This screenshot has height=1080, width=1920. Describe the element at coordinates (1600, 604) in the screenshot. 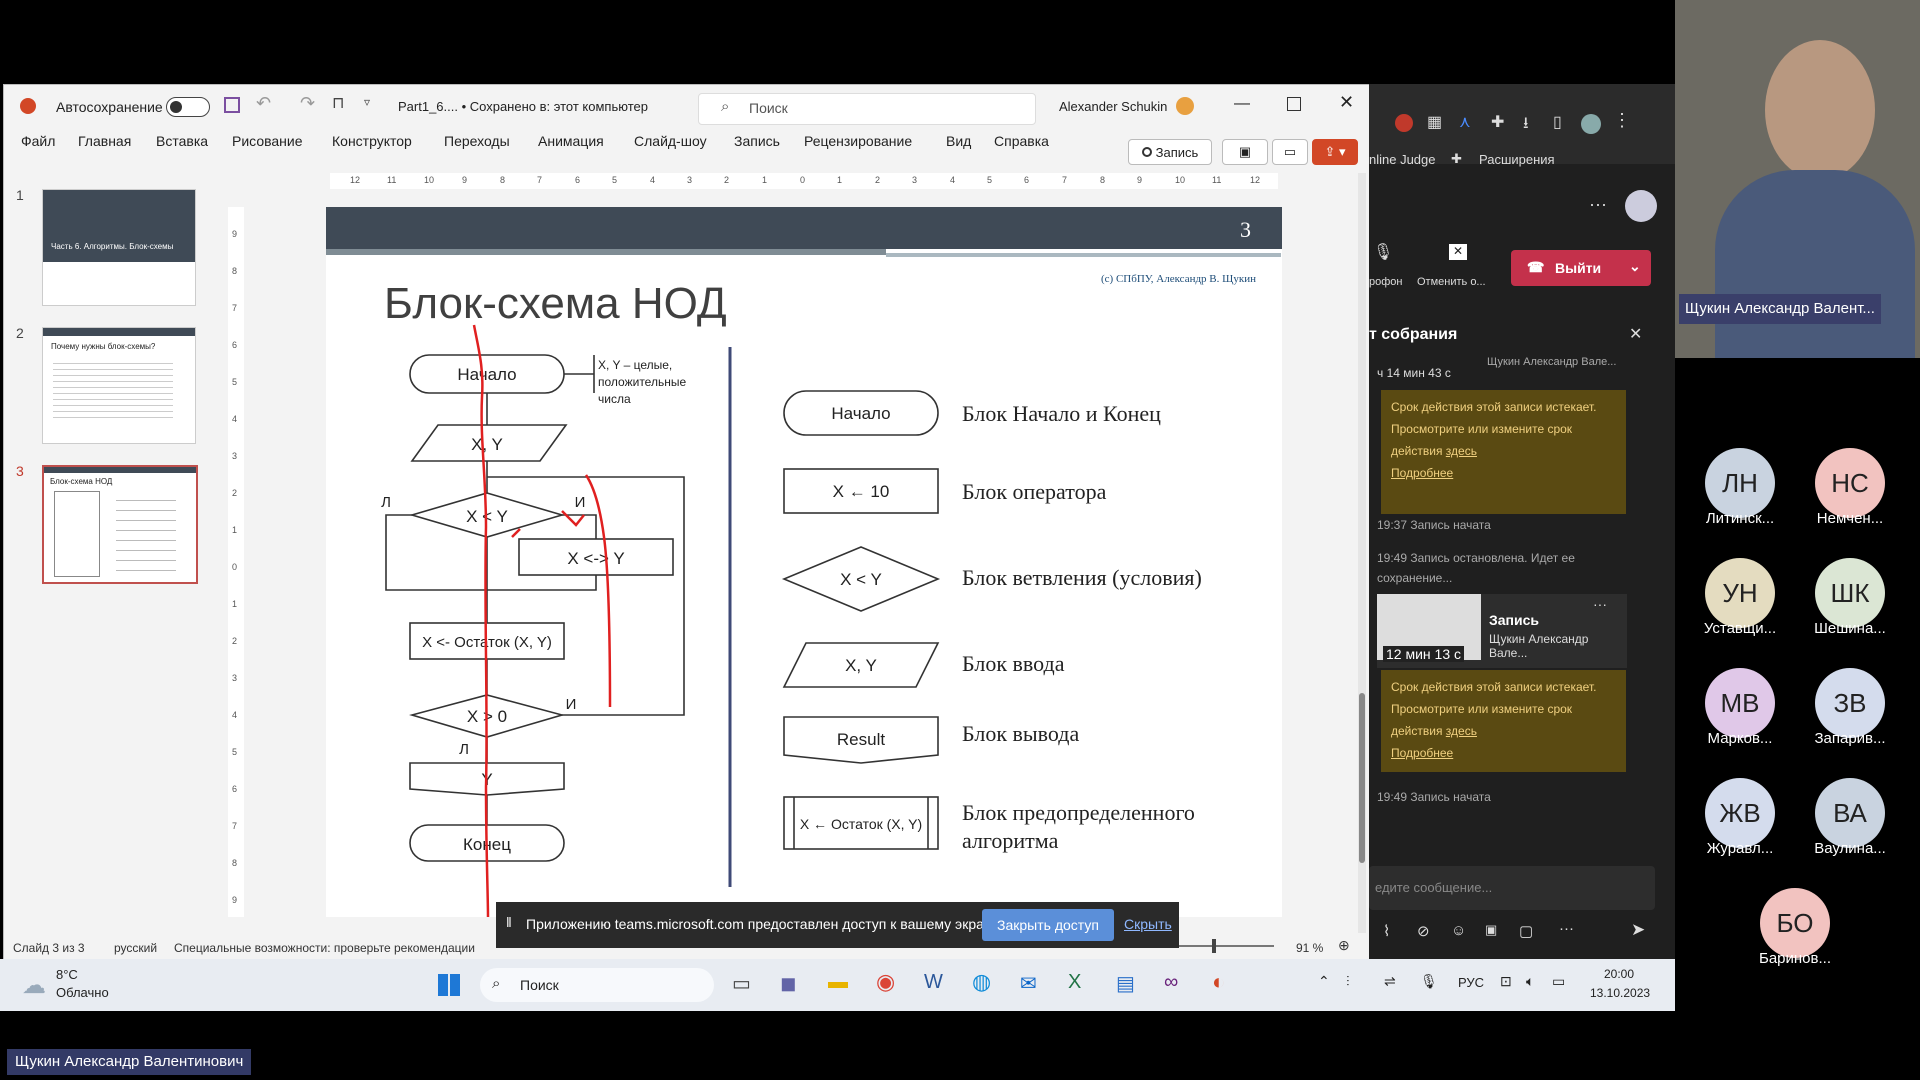

I see `recording-more-icon: ···` at that location.